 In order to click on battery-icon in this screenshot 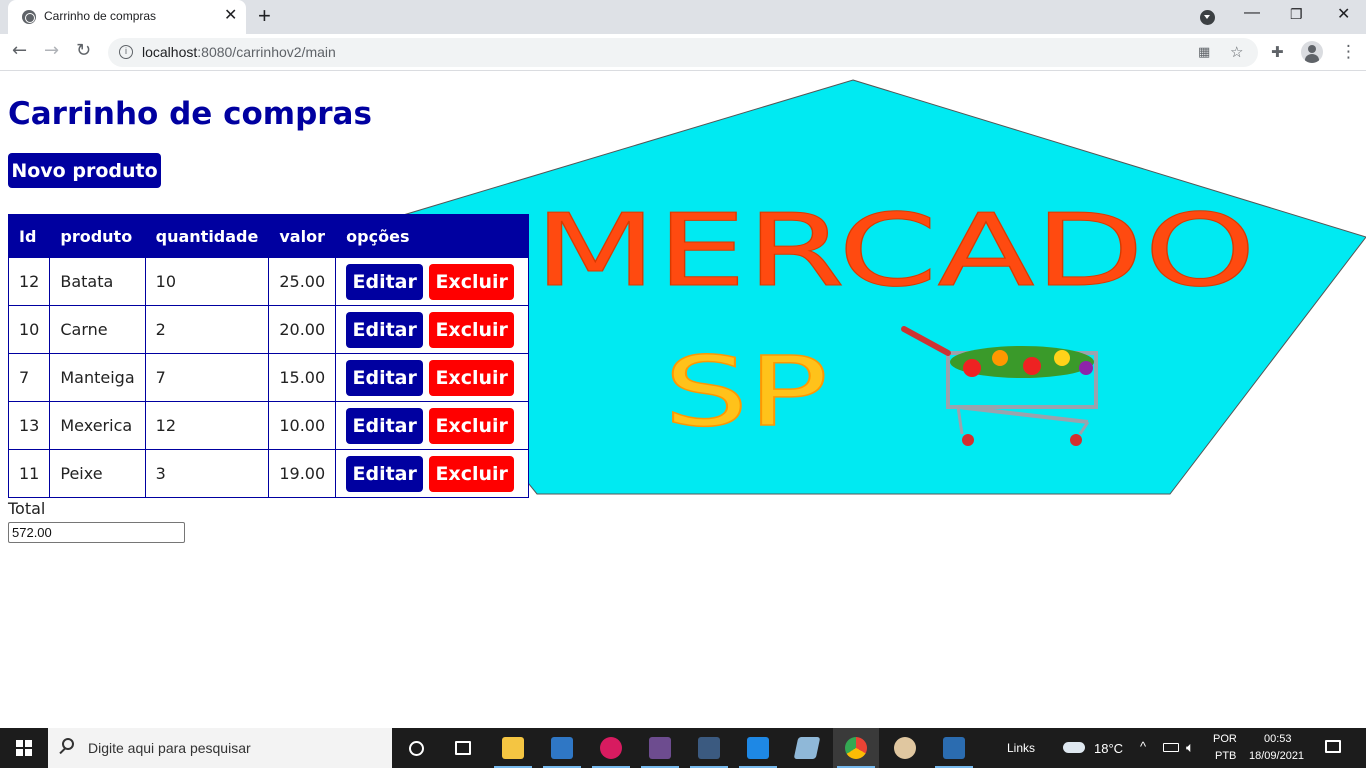, I will do `click(1171, 747)`.